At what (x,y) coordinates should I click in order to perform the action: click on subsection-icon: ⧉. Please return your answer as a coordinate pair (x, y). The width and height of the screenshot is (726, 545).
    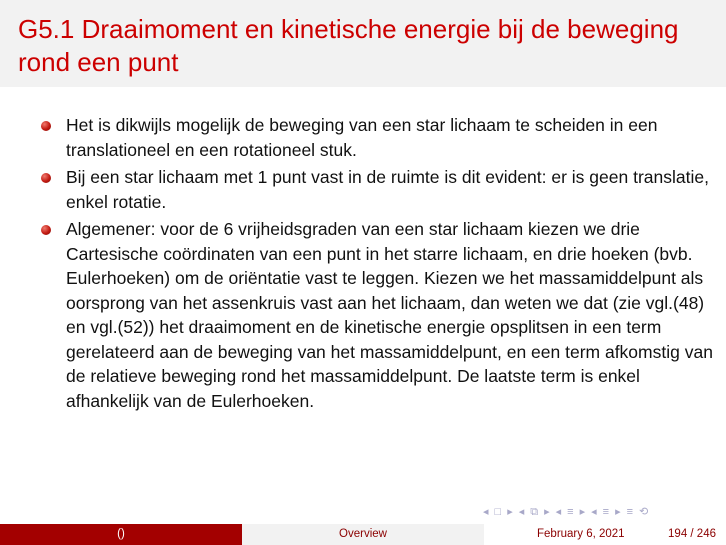
    Looking at the image, I should click on (534, 512).